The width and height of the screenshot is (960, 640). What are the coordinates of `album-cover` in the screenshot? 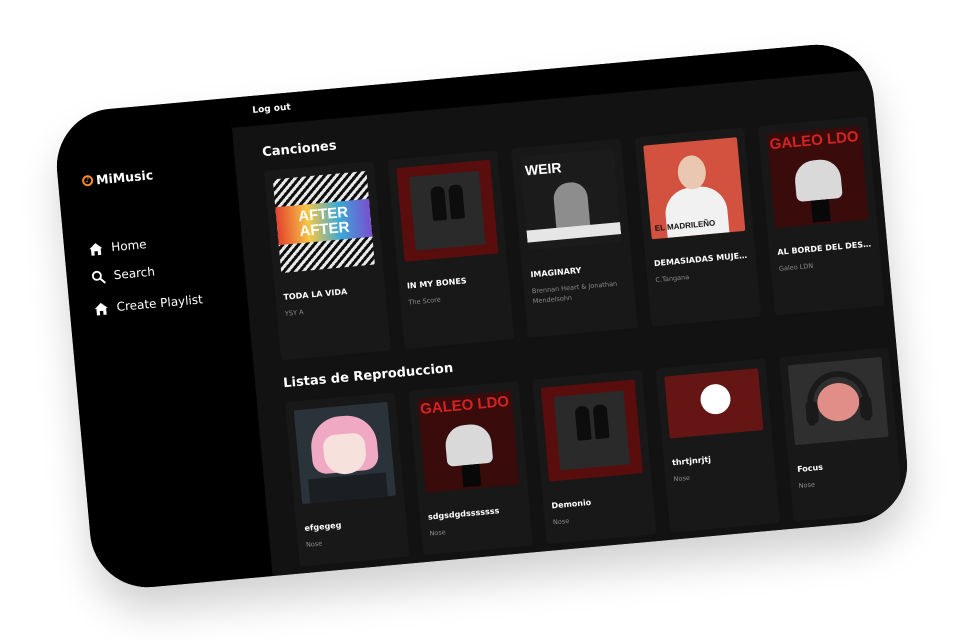 It's located at (447, 210).